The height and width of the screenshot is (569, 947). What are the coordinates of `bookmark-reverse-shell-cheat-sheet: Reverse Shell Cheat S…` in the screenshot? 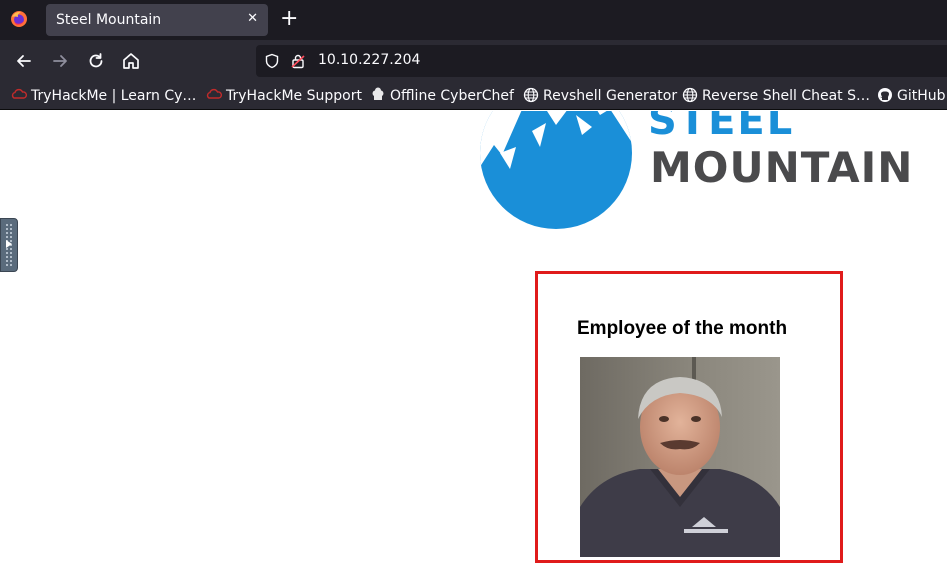 It's located at (776, 97).